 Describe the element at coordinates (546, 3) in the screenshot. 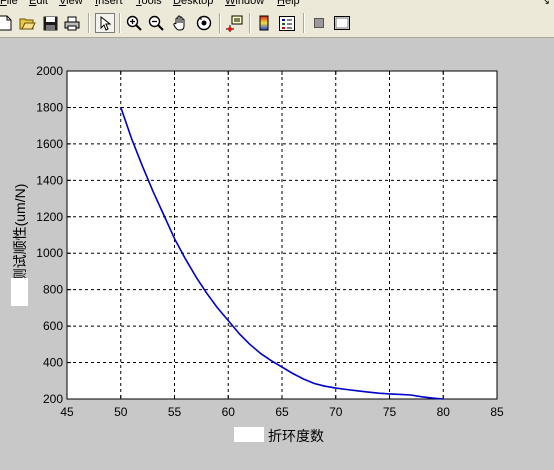

I see `window-restore-icon: ↘` at that location.